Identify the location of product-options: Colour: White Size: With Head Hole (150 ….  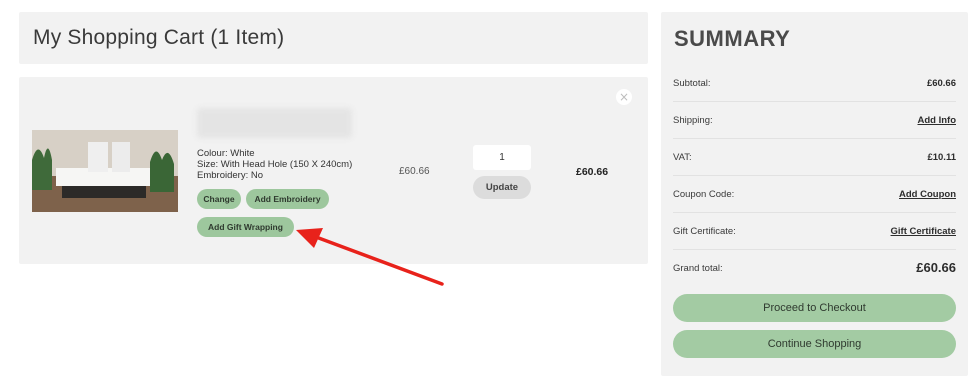
(274, 164).